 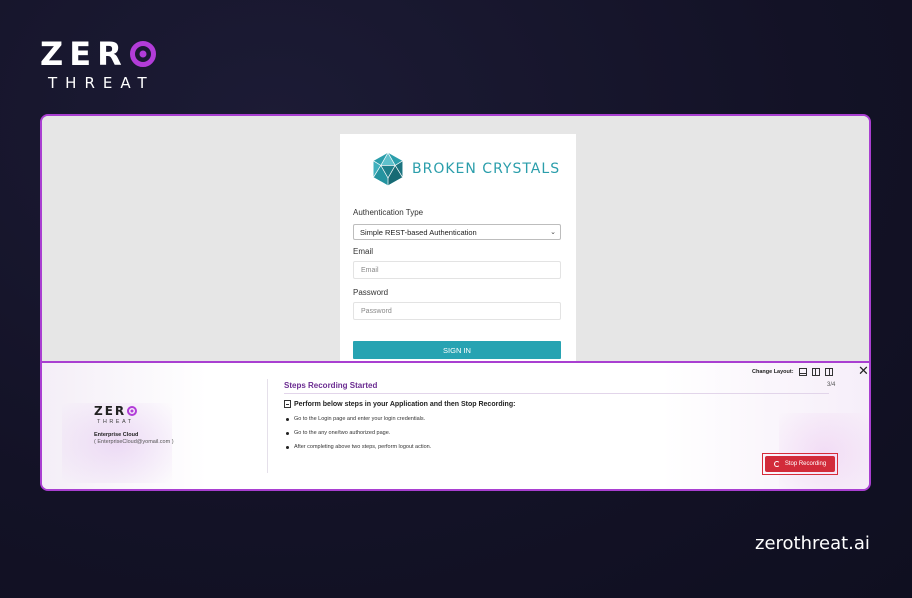 What do you see at coordinates (815, 372) in the screenshot?
I see `layout-left-icon` at bounding box center [815, 372].